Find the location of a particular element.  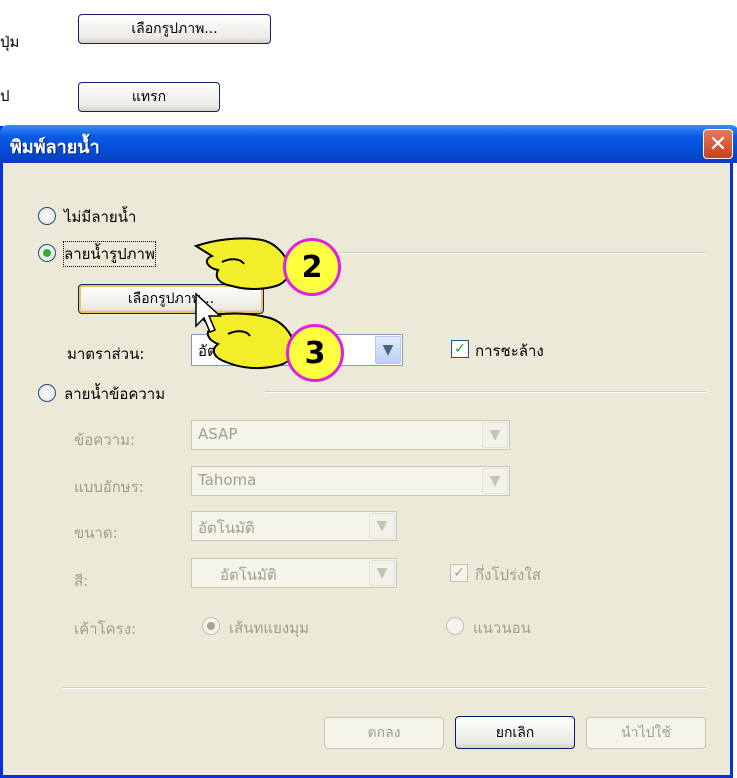

annotation-overlay is located at coordinates (244, 303).